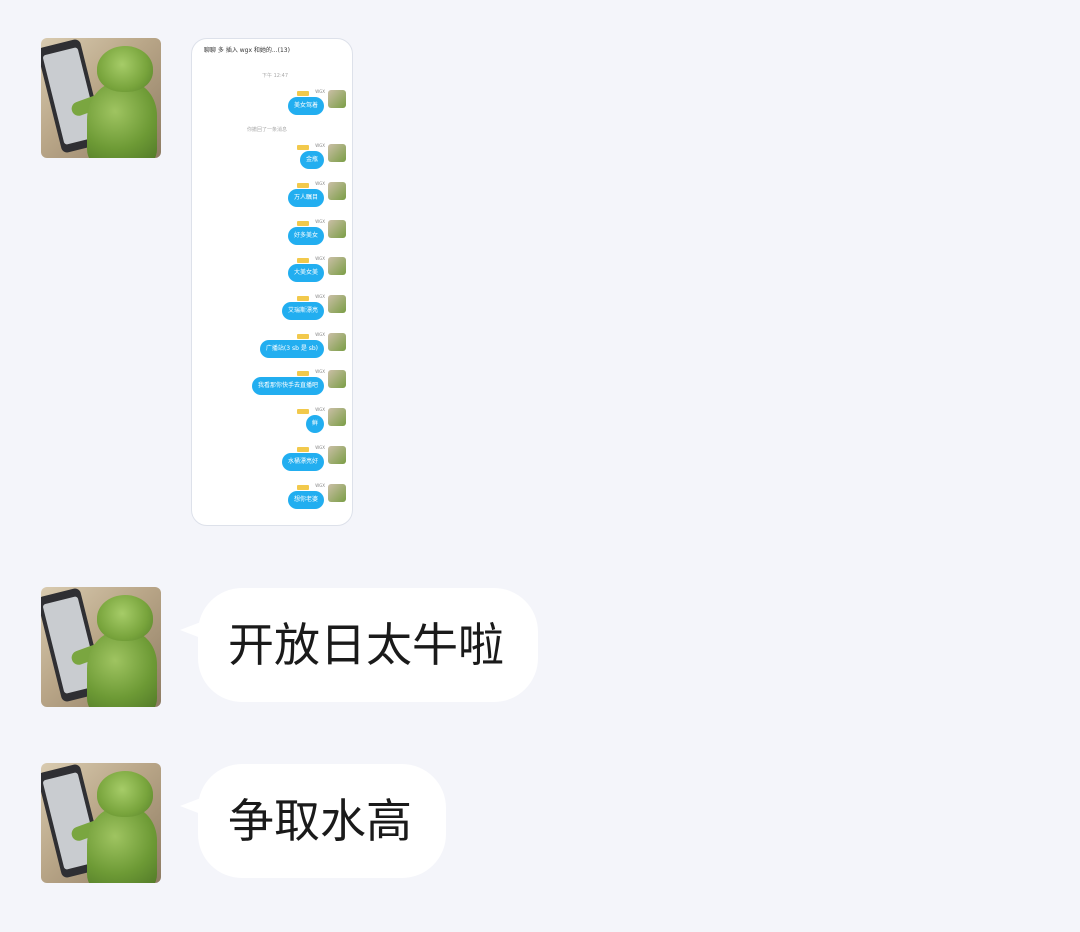 The width and height of the screenshot is (1080, 932). What do you see at coordinates (305, 198) in the screenshot?
I see `screenshot-message-bubble: 万人瞩目` at bounding box center [305, 198].